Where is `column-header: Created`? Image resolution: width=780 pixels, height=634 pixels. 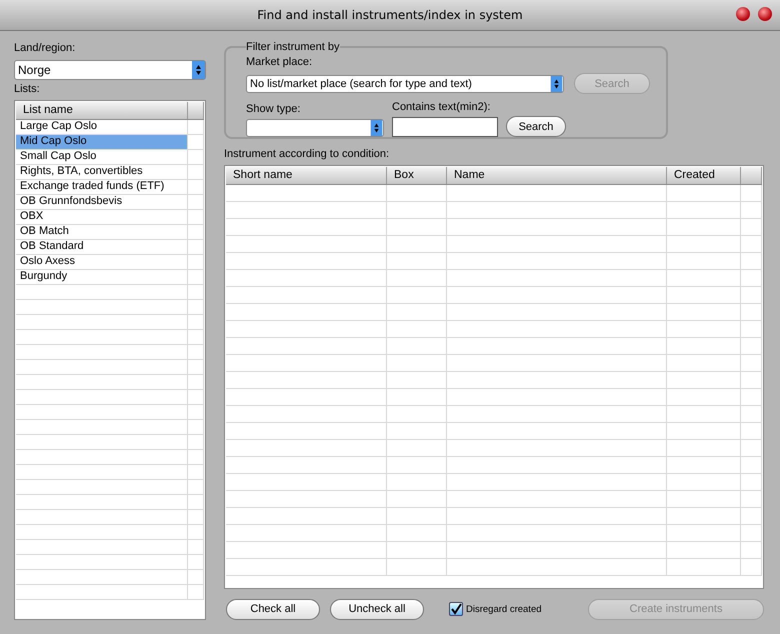
column-header: Created is located at coordinates (704, 175).